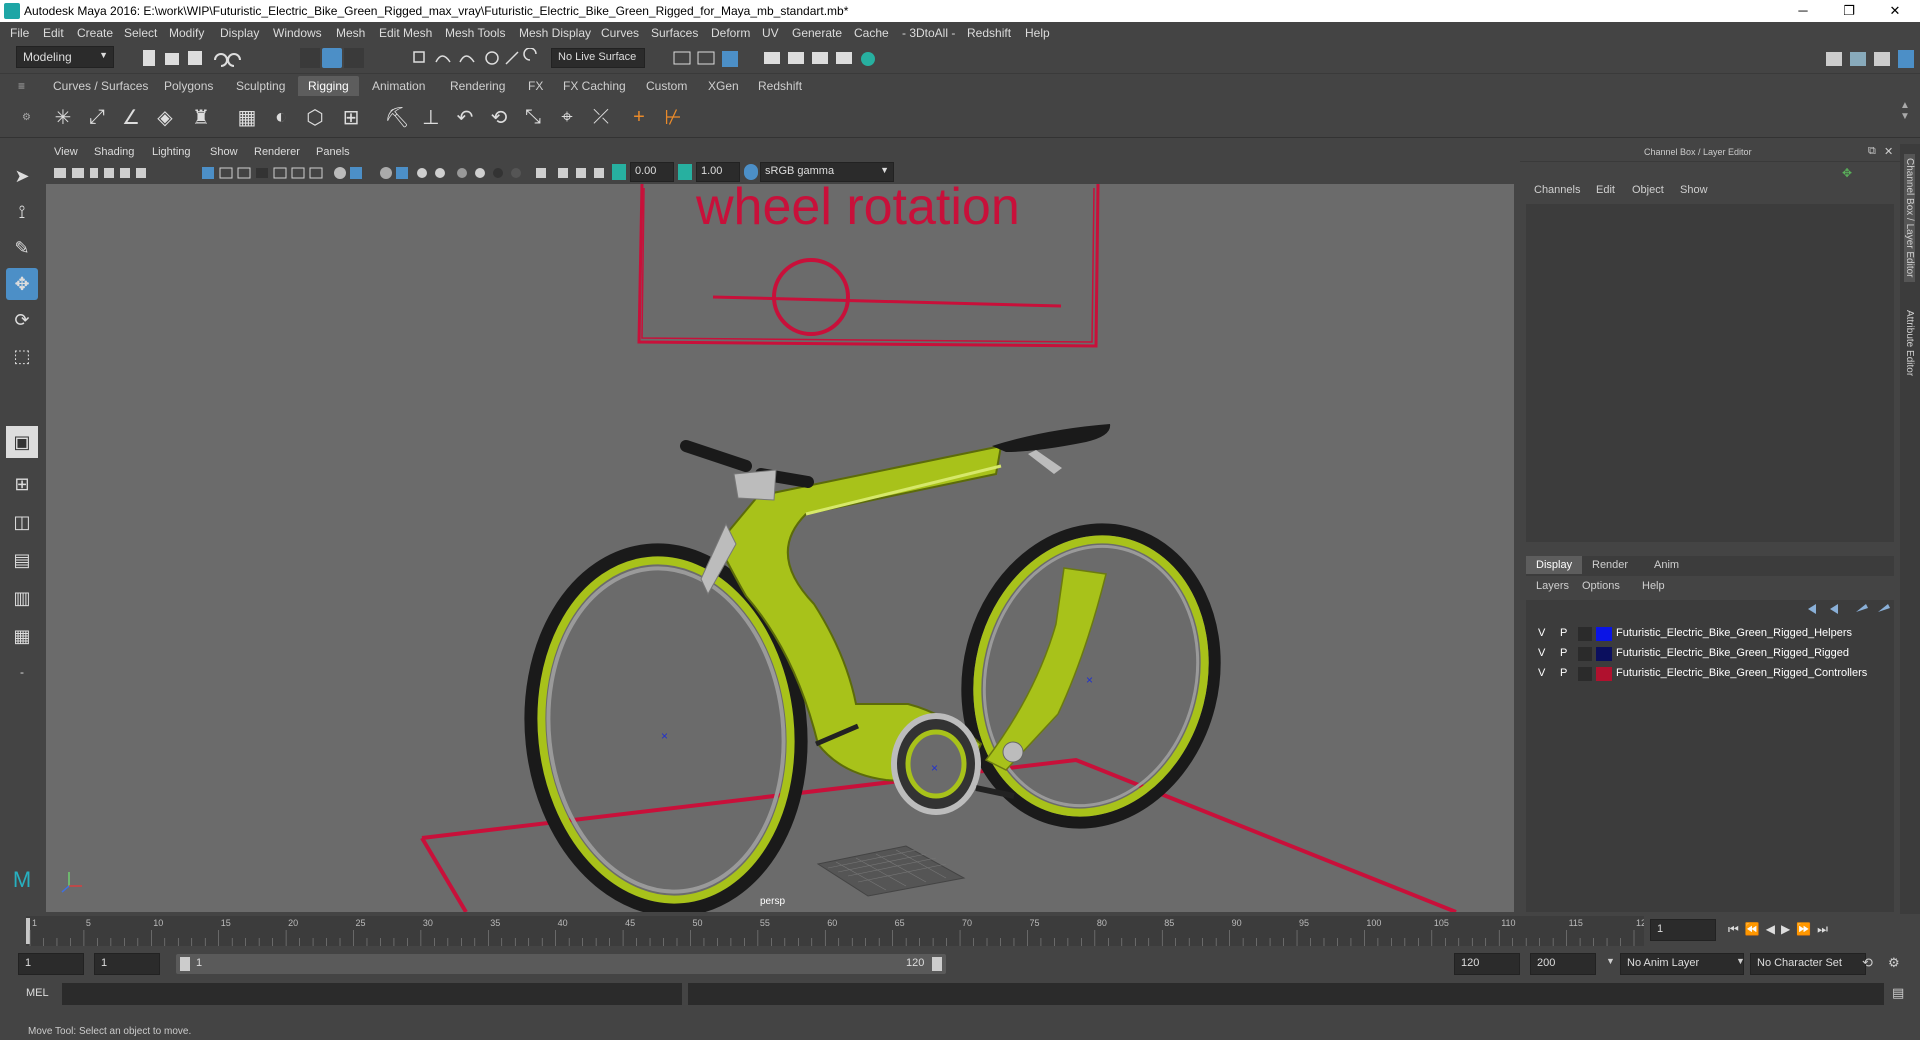 The height and width of the screenshot is (1040, 1920). What do you see at coordinates (1694, 190) in the screenshot?
I see `channel-menu-show: Show` at bounding box center [1694, 190].